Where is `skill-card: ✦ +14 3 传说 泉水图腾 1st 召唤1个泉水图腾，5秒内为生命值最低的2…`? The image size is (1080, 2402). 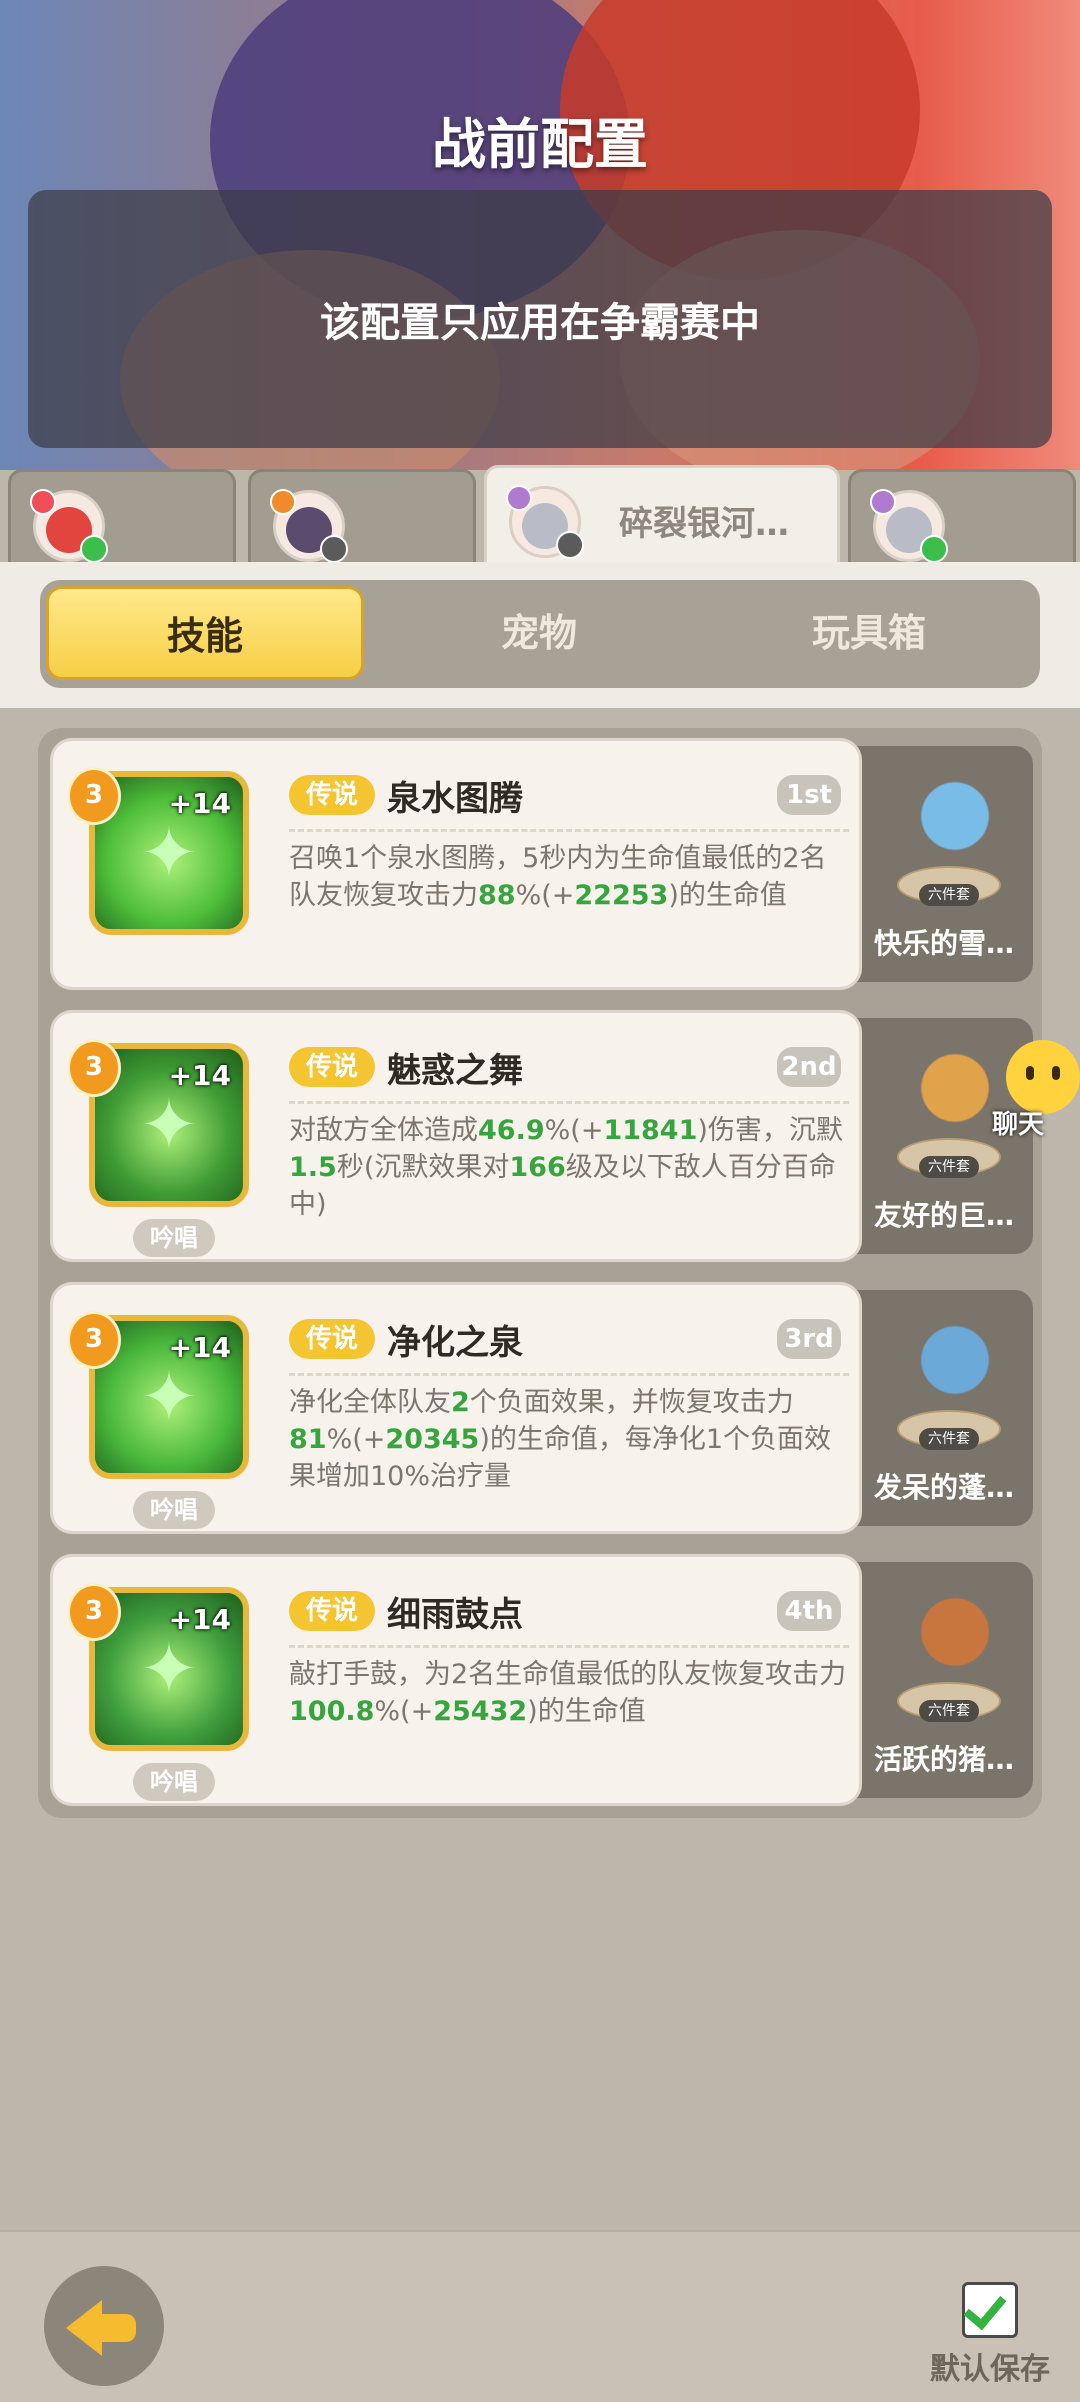 skill-card: ✦ +14 3 传说 泉水图腾 1st 召唤1个泉水图腾，5秒内为生命值最低的2… is located at coordinates (456, 864).